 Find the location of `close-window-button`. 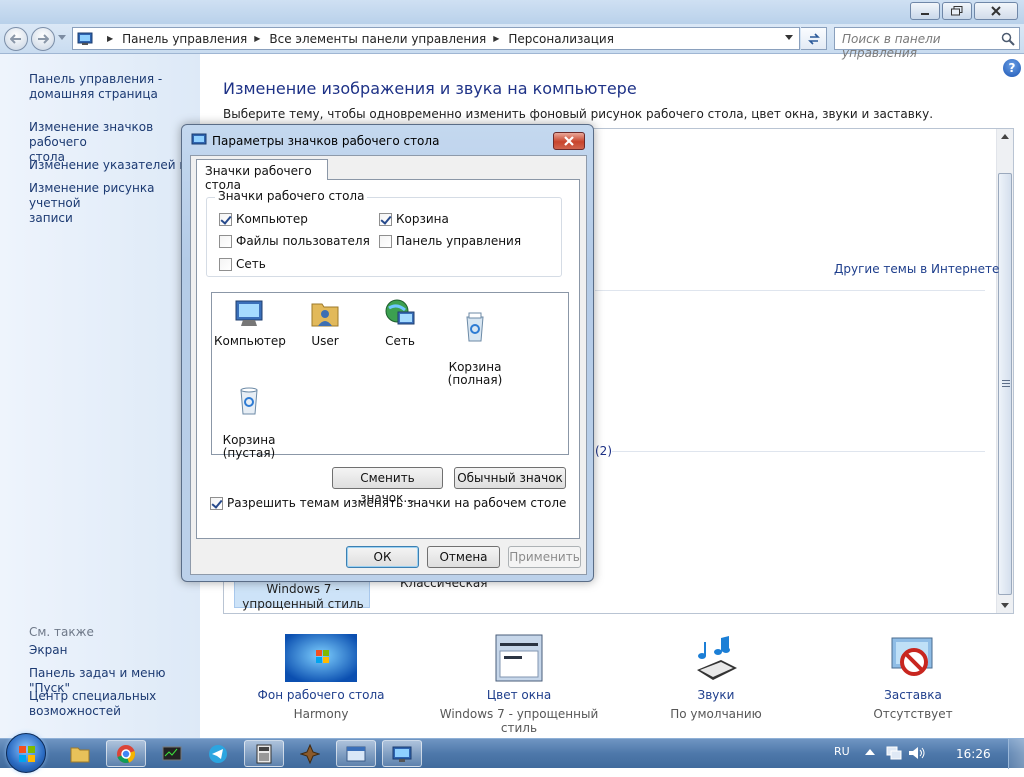

close-window-button is located at coordinates (996, 11).